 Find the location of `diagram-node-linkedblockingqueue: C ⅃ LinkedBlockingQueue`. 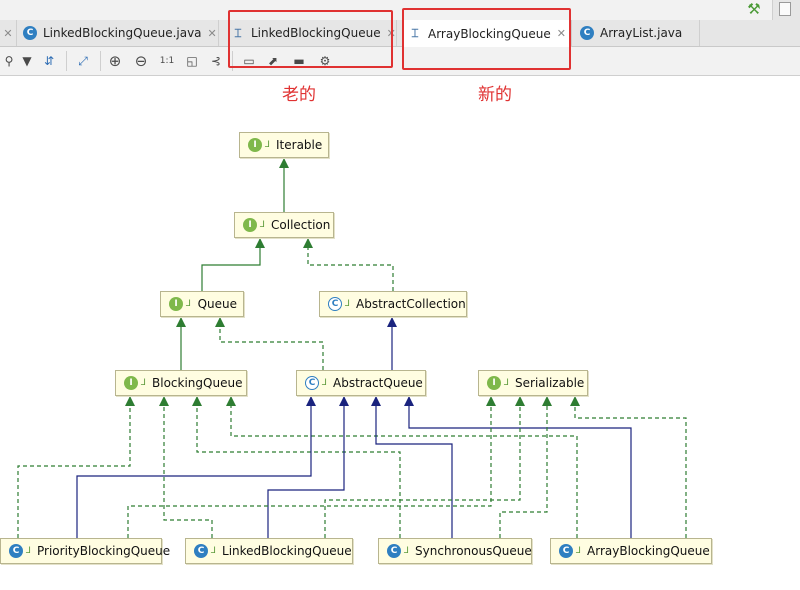

diagram-node-linkedblockingqueue: C ⅃ LinkedBlockingQueue is located at coordinates (269, 551).